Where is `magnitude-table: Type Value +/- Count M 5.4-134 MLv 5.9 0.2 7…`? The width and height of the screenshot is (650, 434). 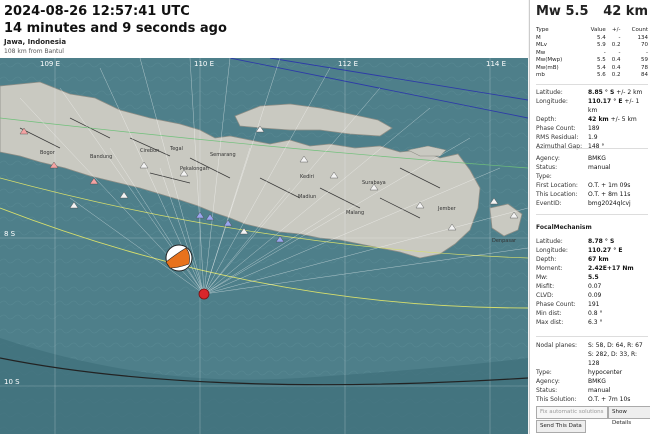
magnitude-table: Type Value +/- Count M 5.4-134 MLv 5.9 0.2 7… is located at coordinates (592, 53).